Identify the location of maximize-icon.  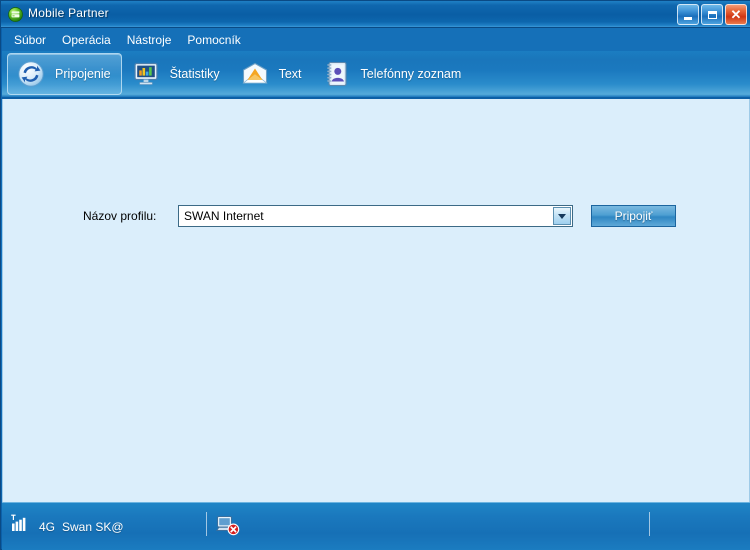
(712, 14).